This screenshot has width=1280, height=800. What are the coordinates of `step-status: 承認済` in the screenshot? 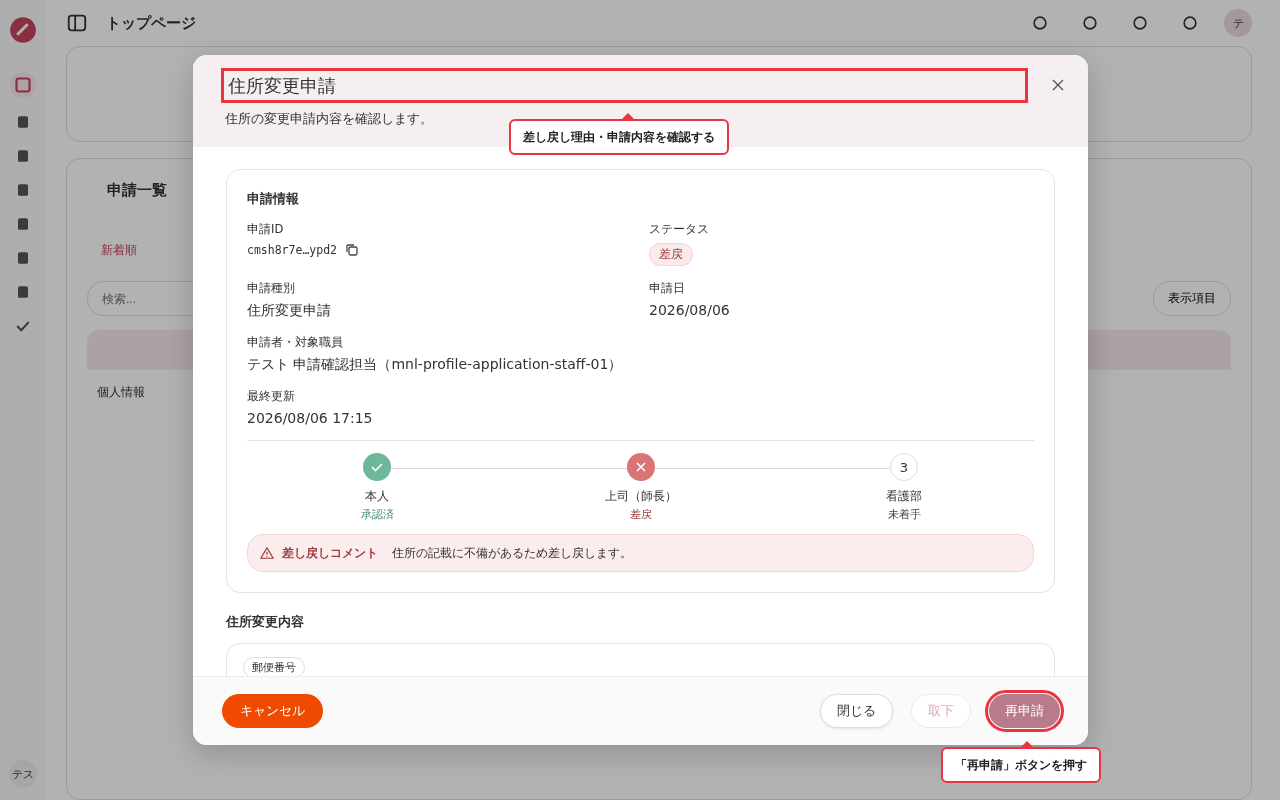 It's located at (377, 515).